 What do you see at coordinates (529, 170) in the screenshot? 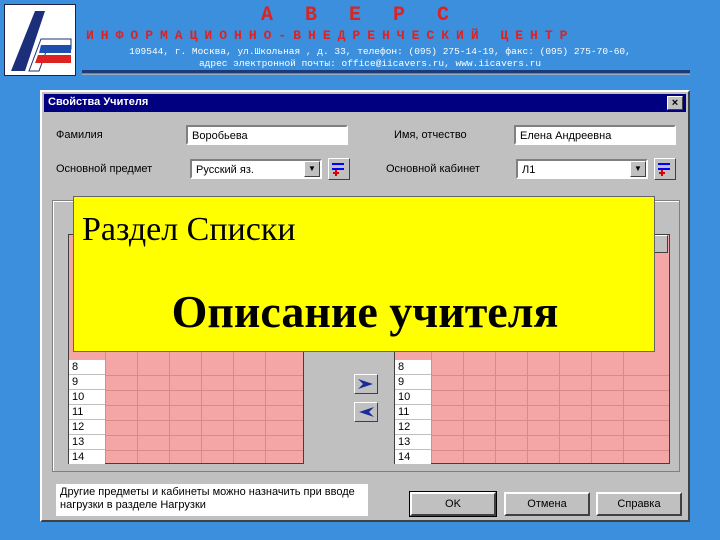
I see `room-value: Л1` at bounding box center [529, 170].